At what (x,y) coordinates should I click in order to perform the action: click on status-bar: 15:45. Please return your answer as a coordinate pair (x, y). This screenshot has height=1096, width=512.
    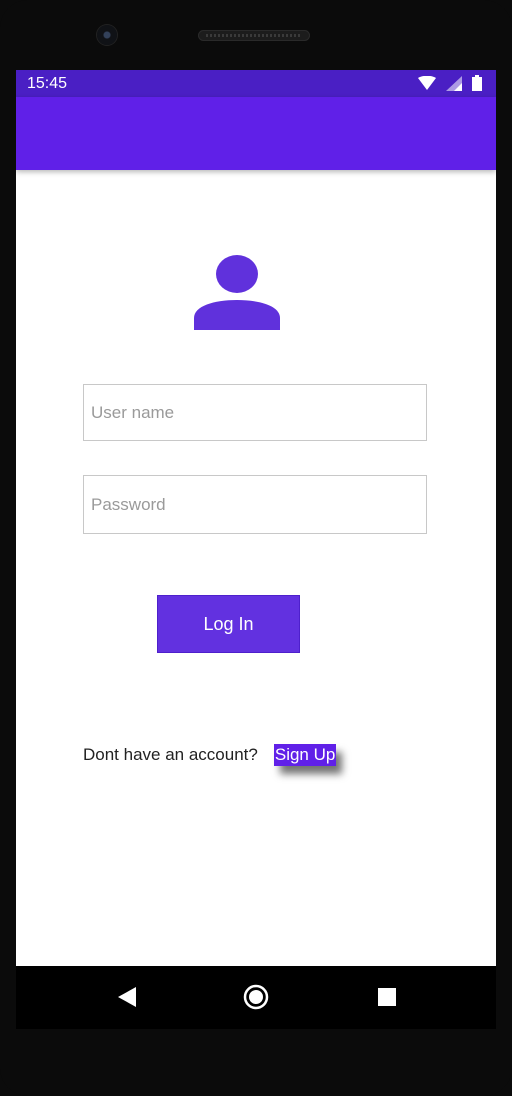
    Looking at the image, I should click on (256, 83).